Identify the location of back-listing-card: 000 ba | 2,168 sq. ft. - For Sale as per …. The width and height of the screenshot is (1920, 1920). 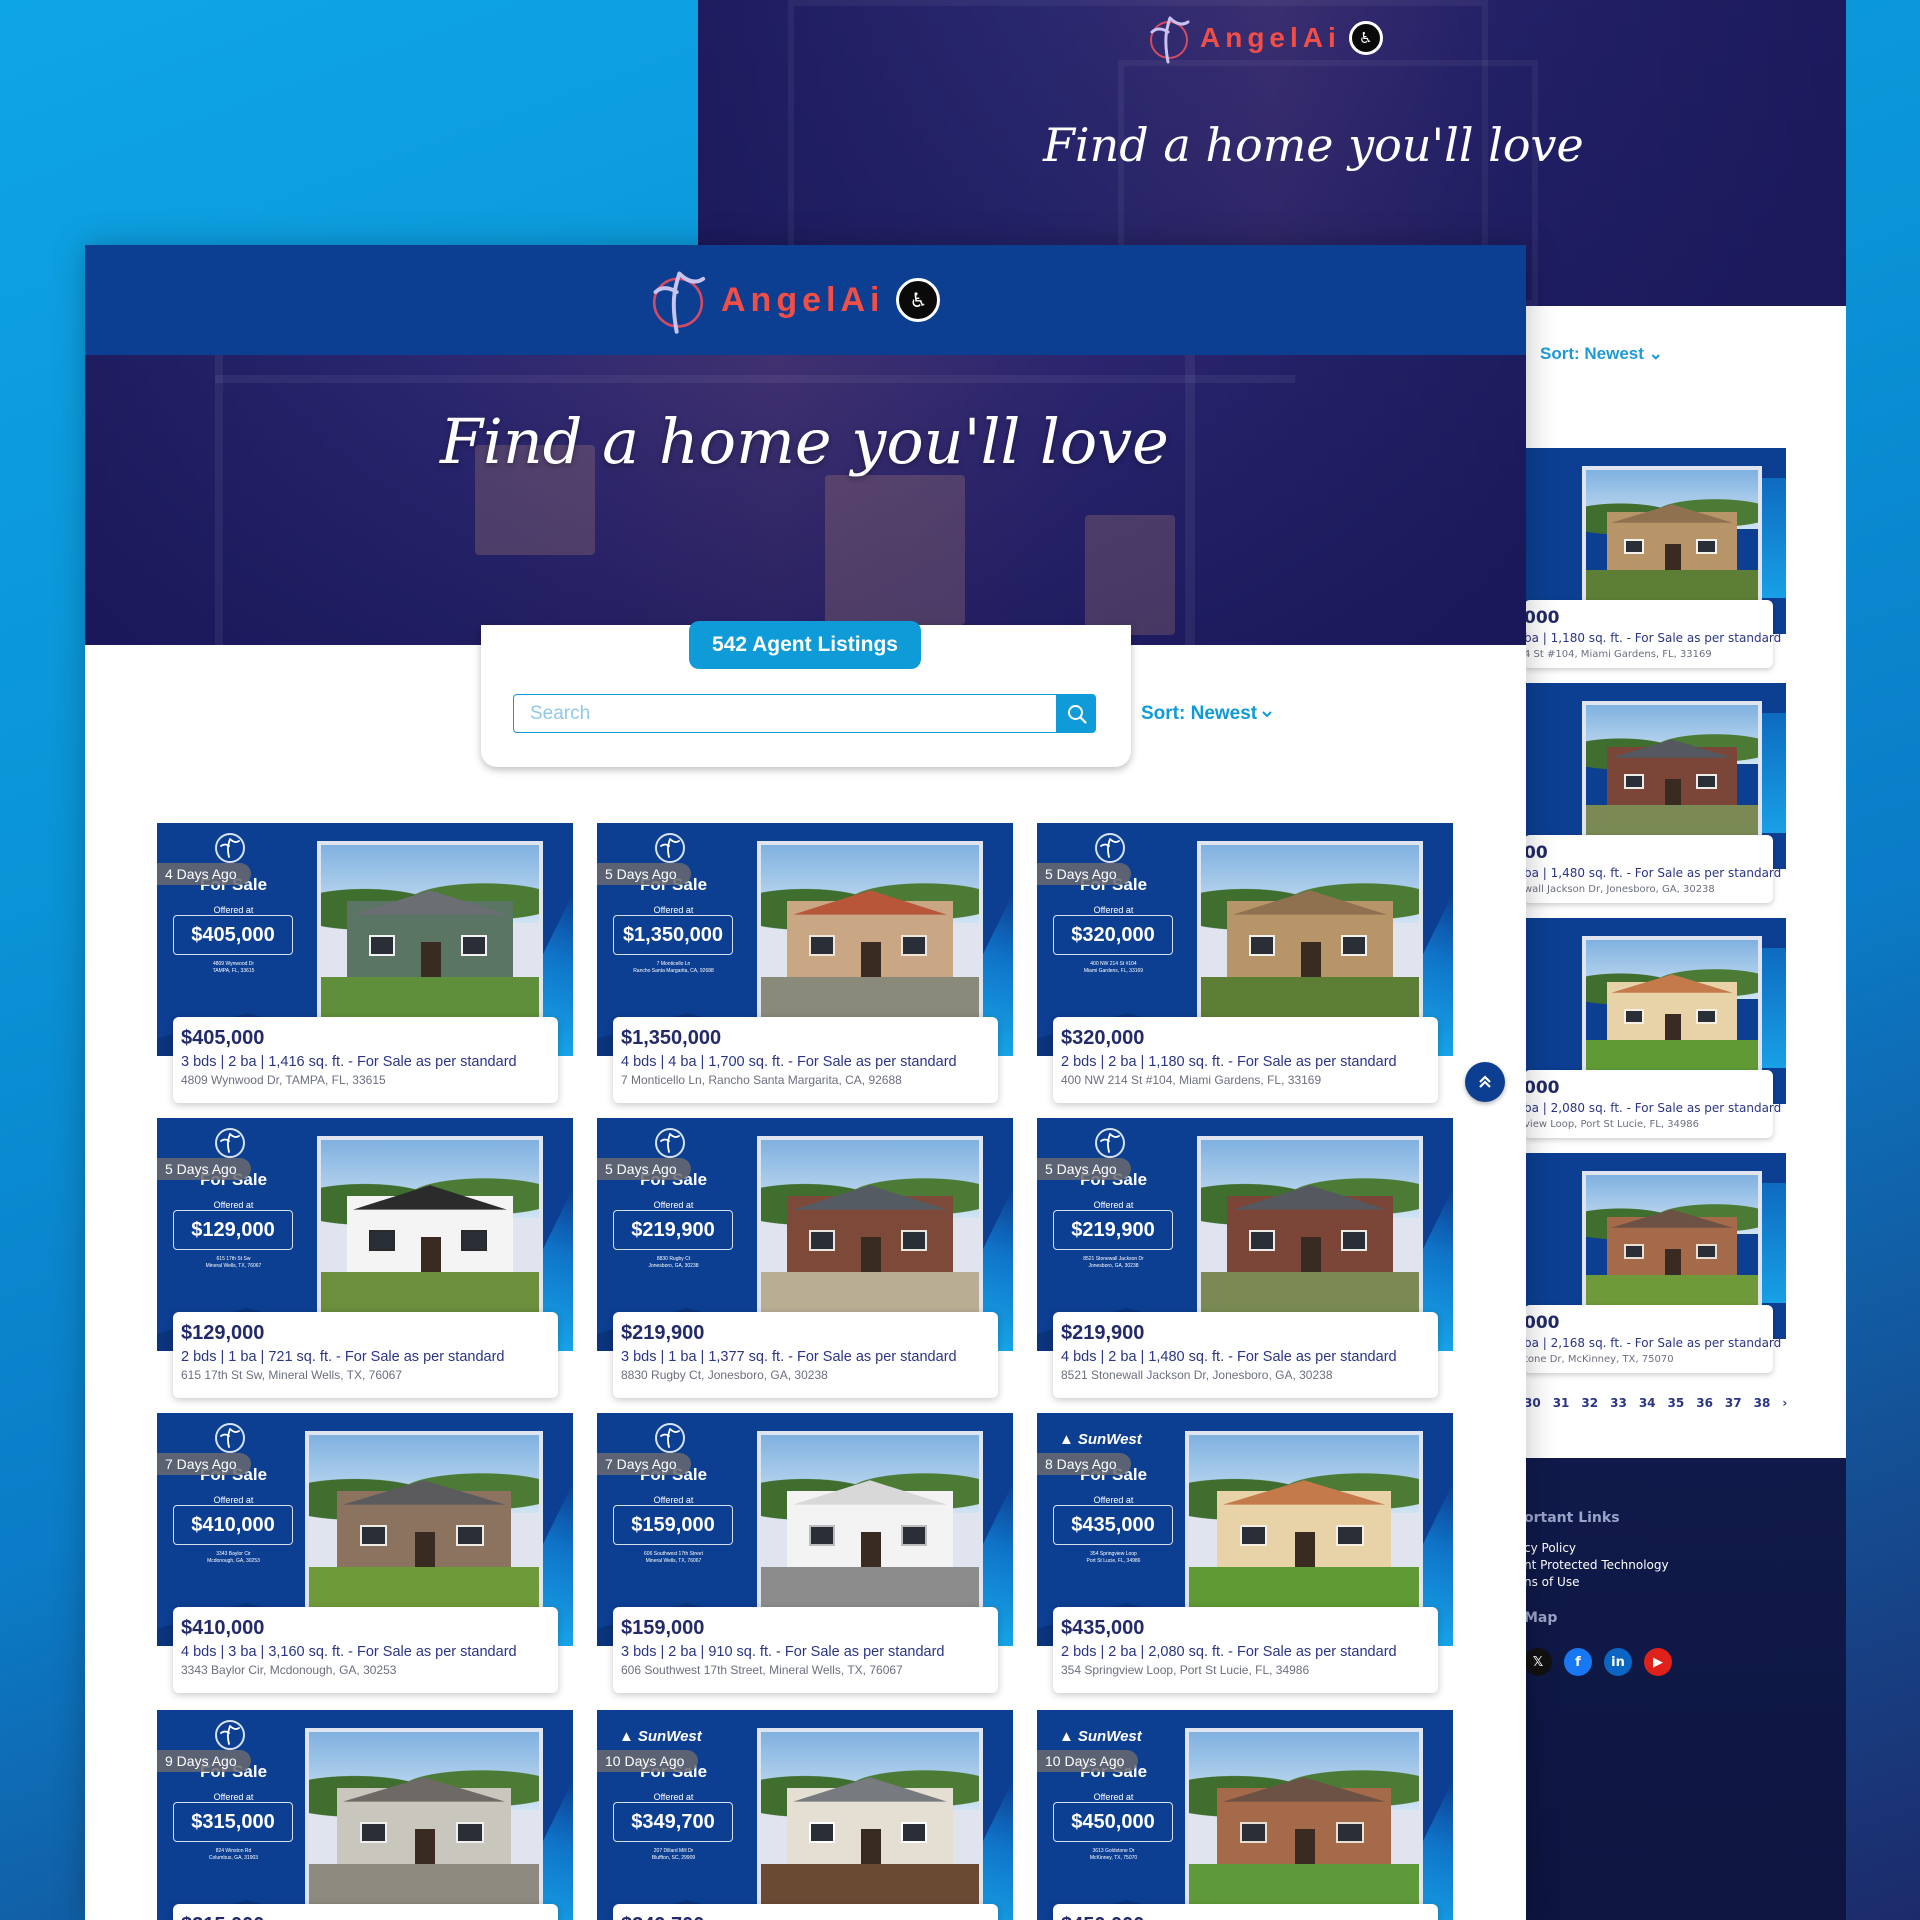
(1655, 1264).